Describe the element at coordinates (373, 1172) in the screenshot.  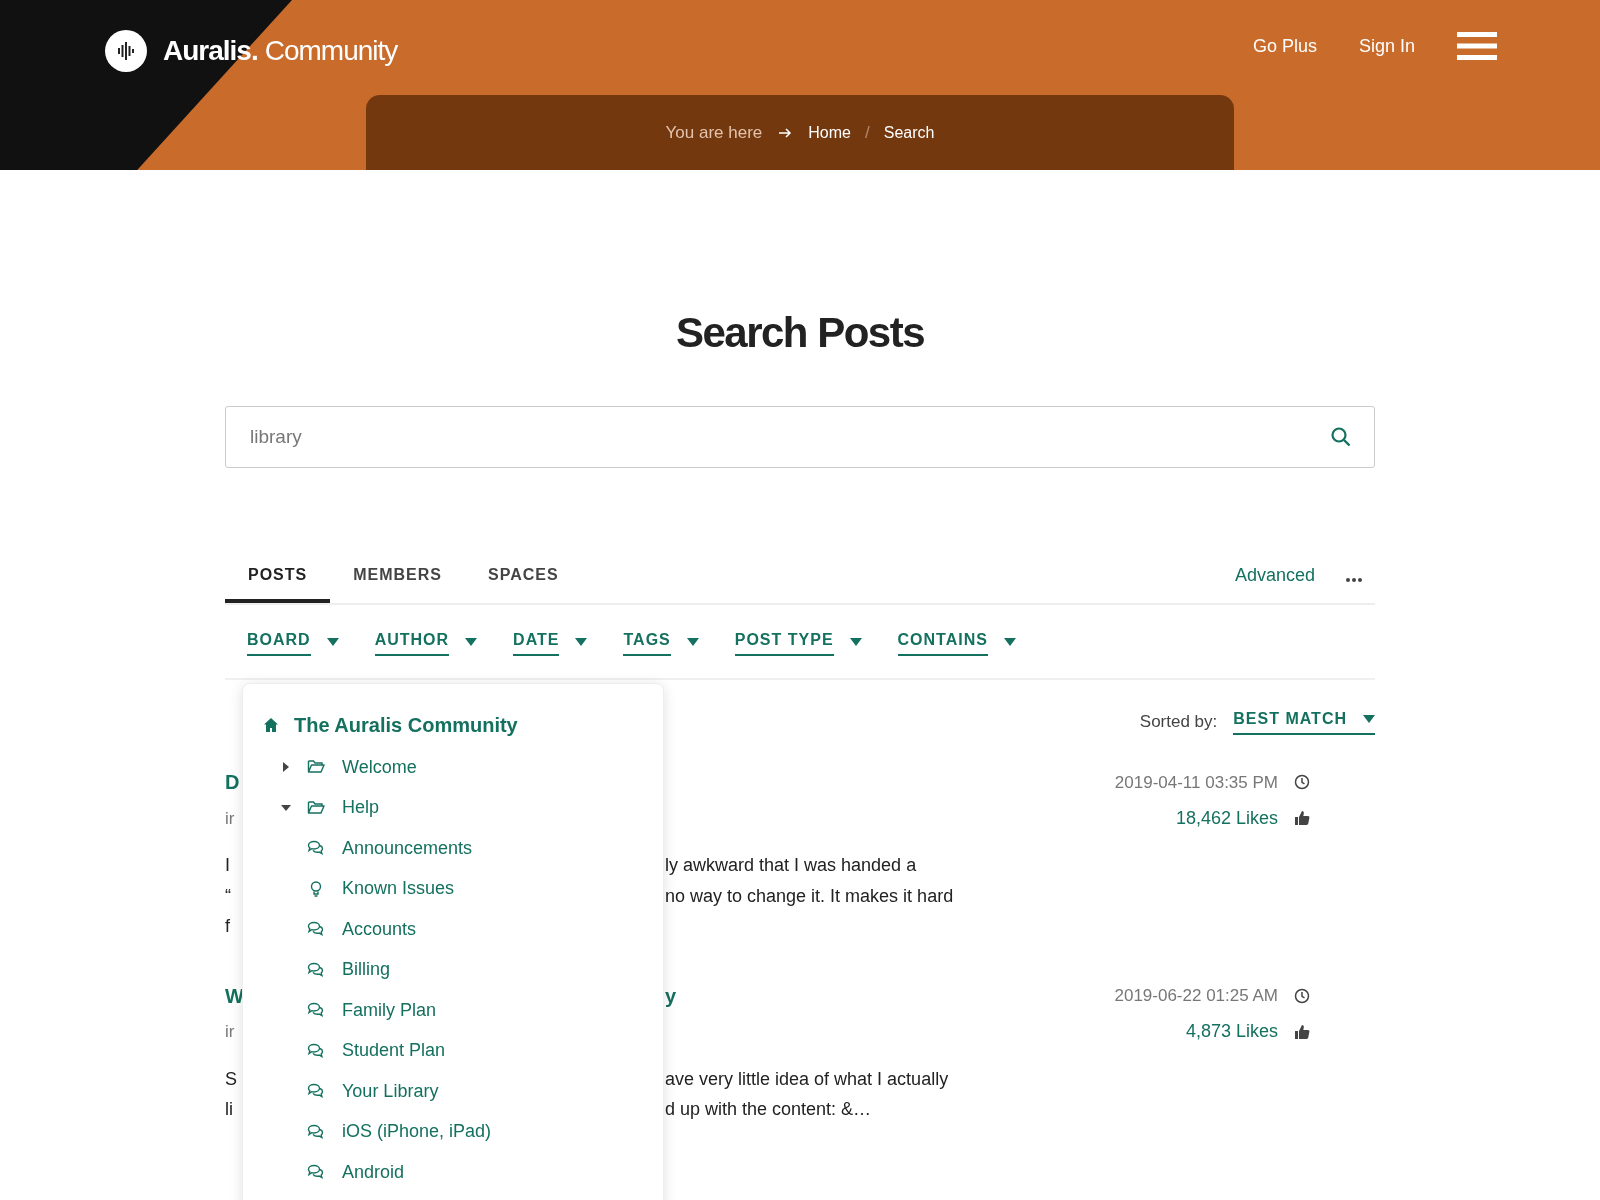
I see `menu-item: Android` at that location.